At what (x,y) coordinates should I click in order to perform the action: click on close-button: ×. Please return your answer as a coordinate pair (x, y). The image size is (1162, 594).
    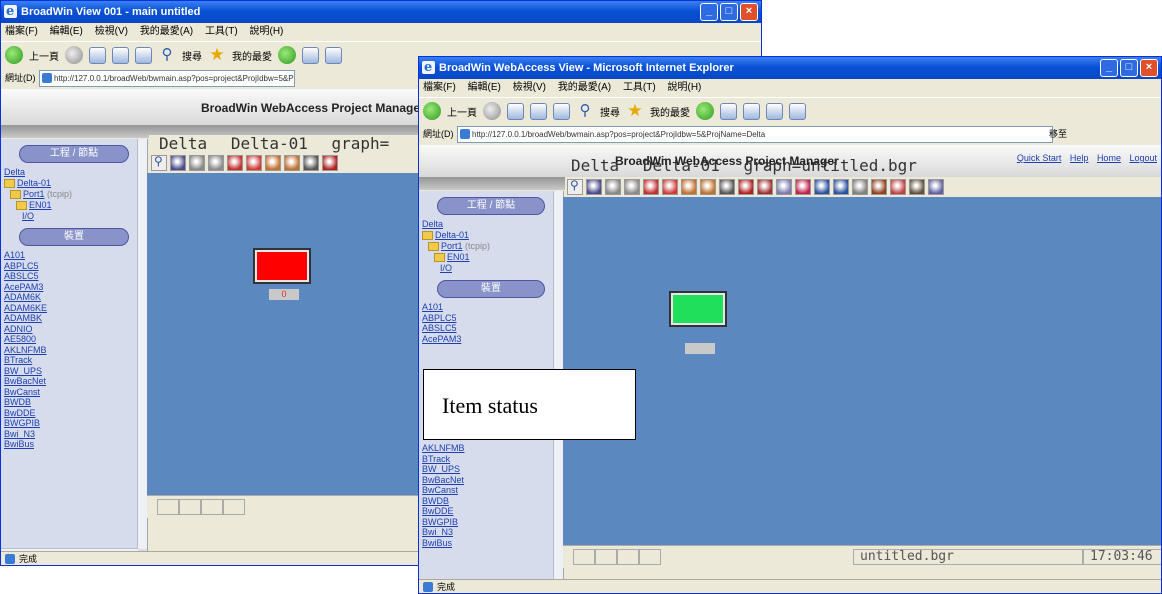
    Looking at the image, I should click on (749, 12).